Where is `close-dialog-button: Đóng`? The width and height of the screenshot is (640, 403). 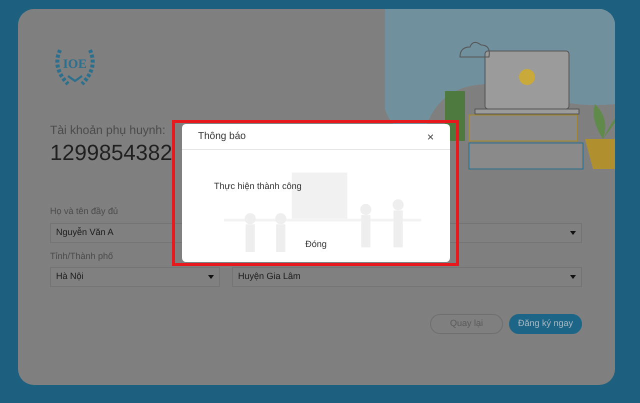 close-dialog-button: Đóng is located at coordinates (316, 244).